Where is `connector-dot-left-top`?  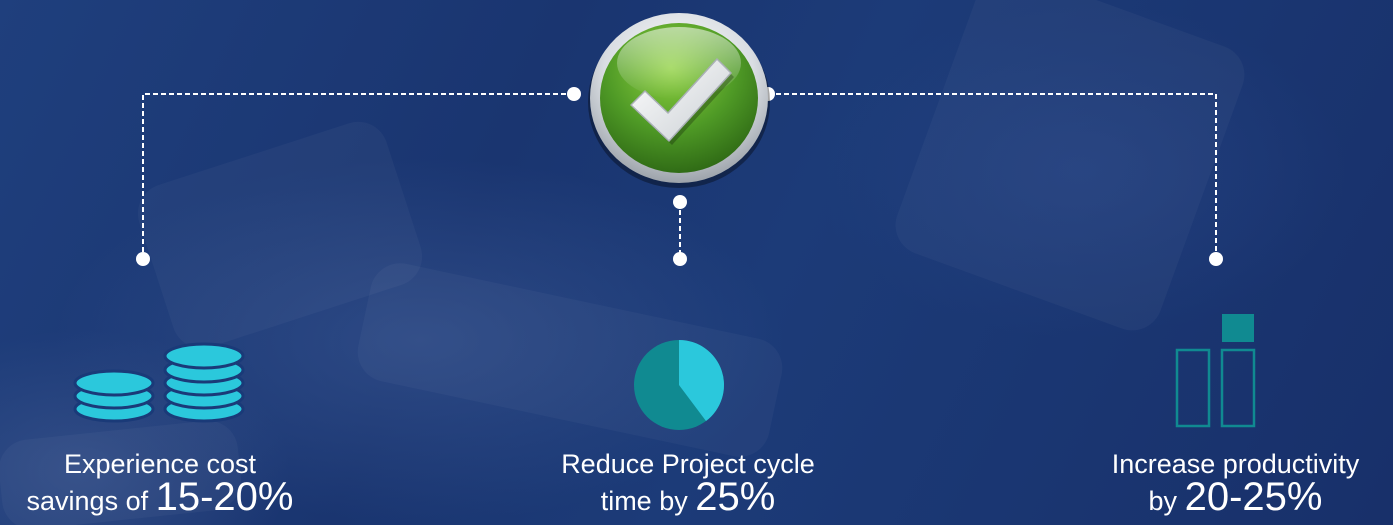
connector-dot-left-top is located at coordinates (574, 94).